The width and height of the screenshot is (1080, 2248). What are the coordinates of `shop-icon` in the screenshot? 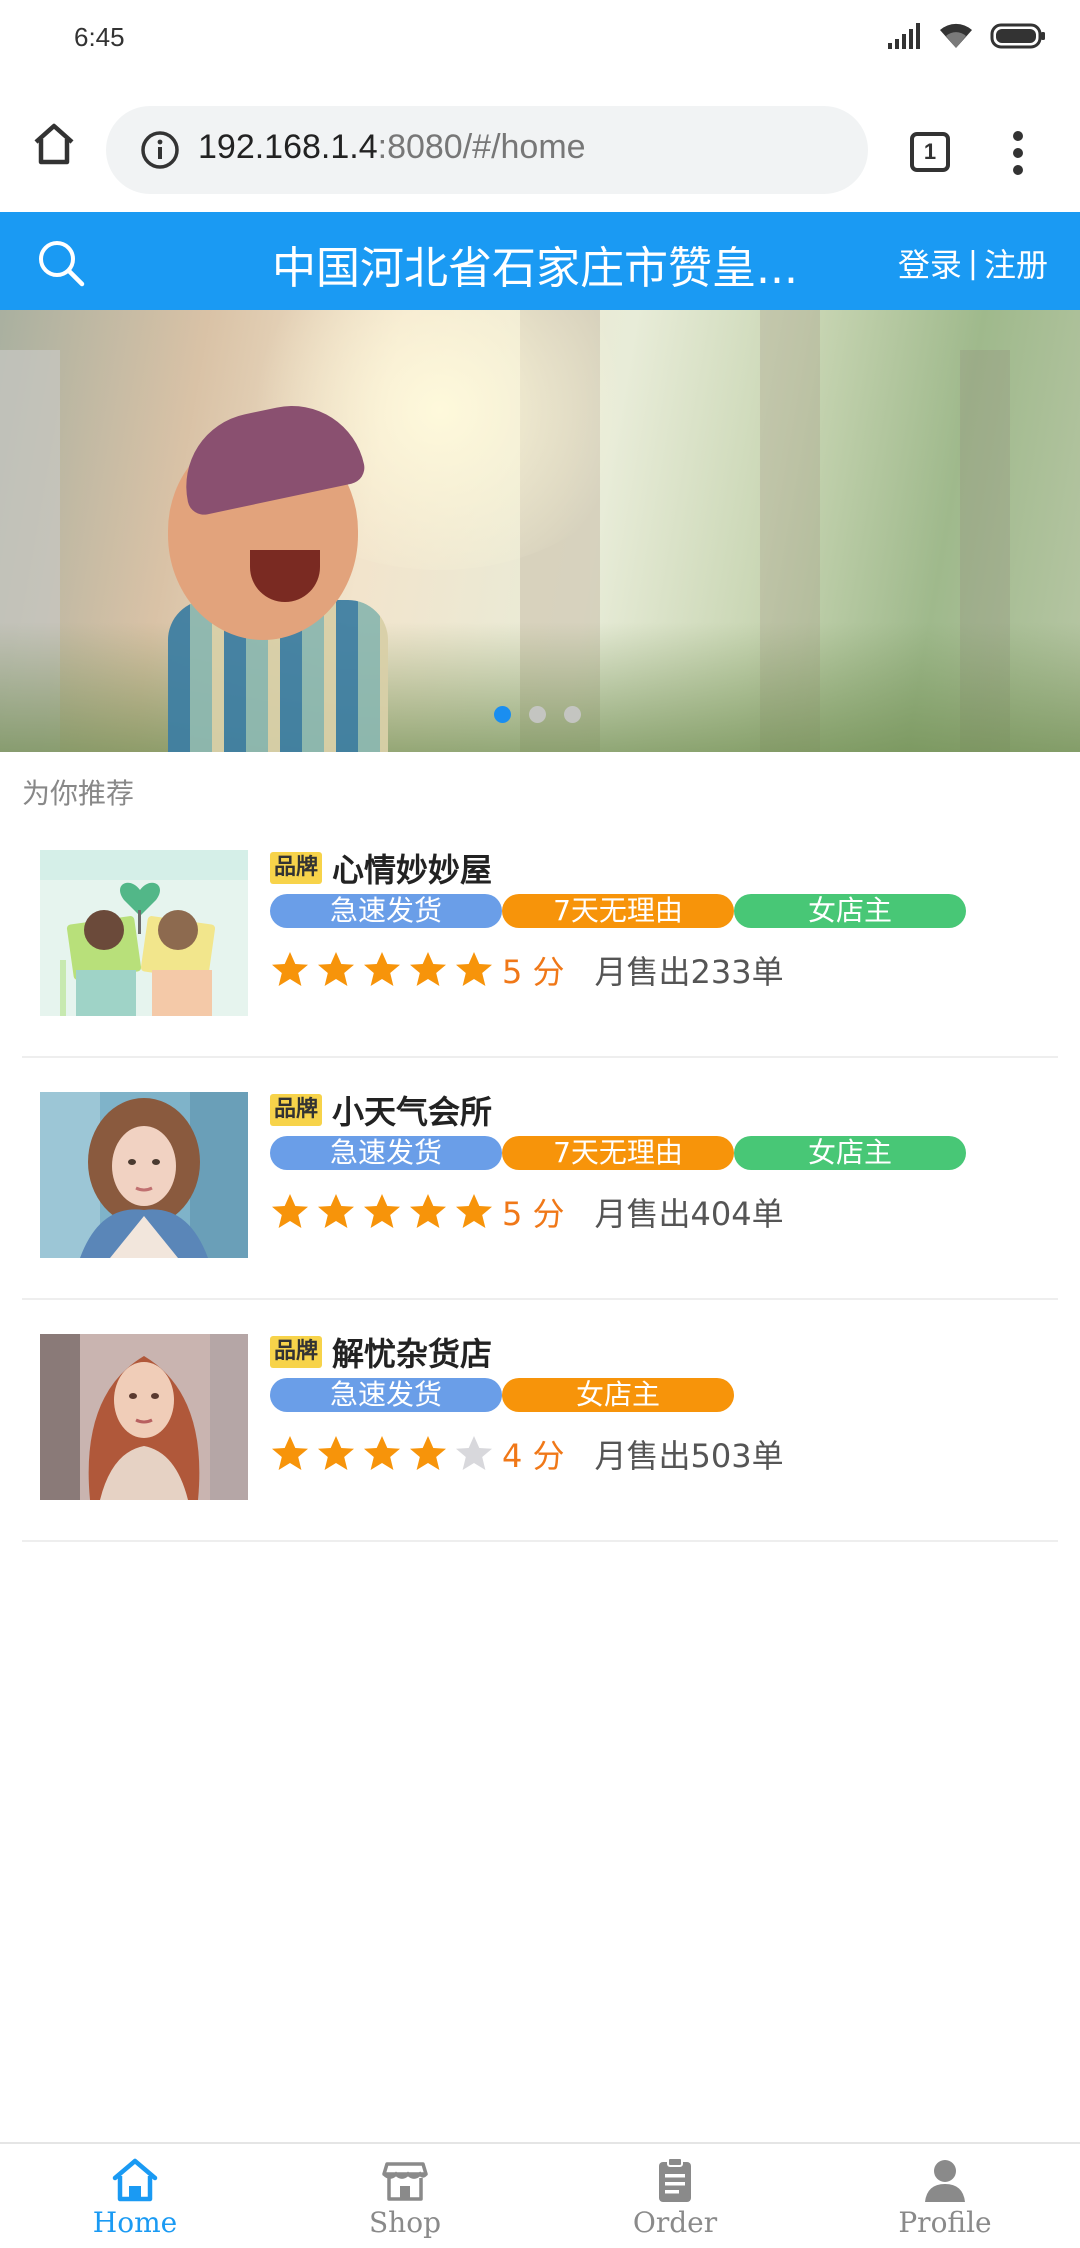 It's located at (405, 2181).